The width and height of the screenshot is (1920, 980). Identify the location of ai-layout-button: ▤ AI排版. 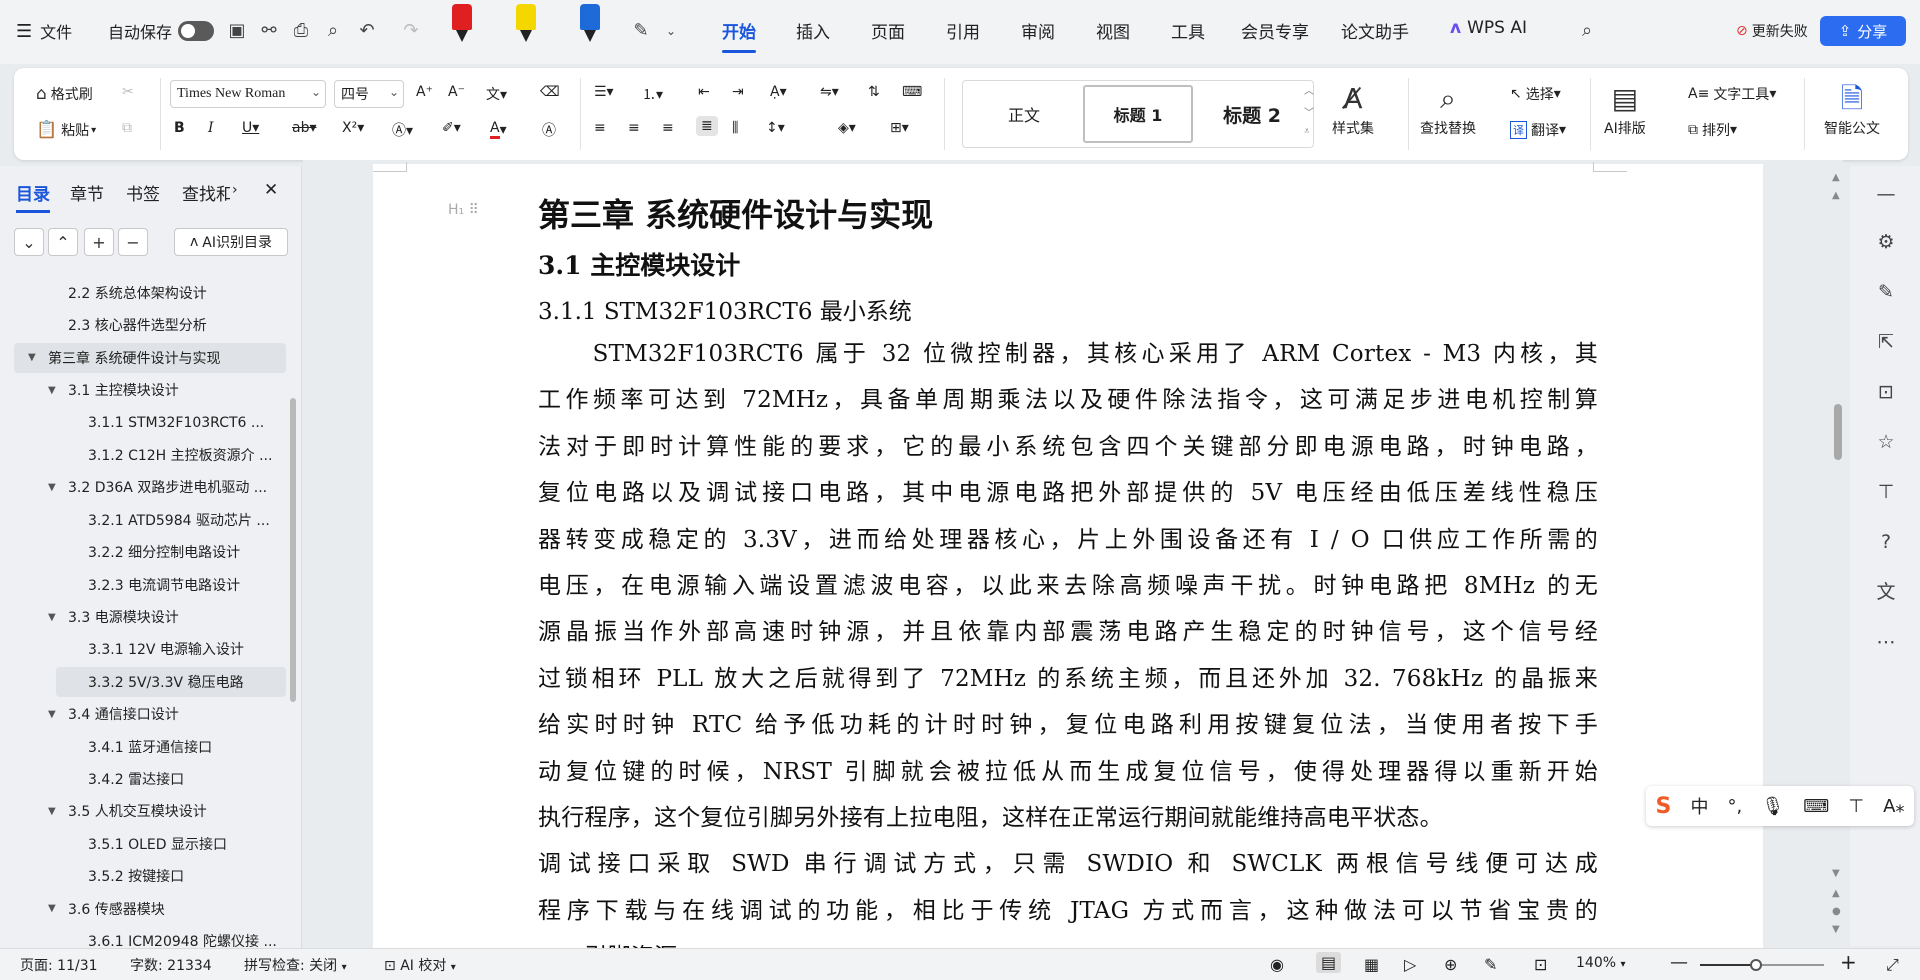
(1625, 109).